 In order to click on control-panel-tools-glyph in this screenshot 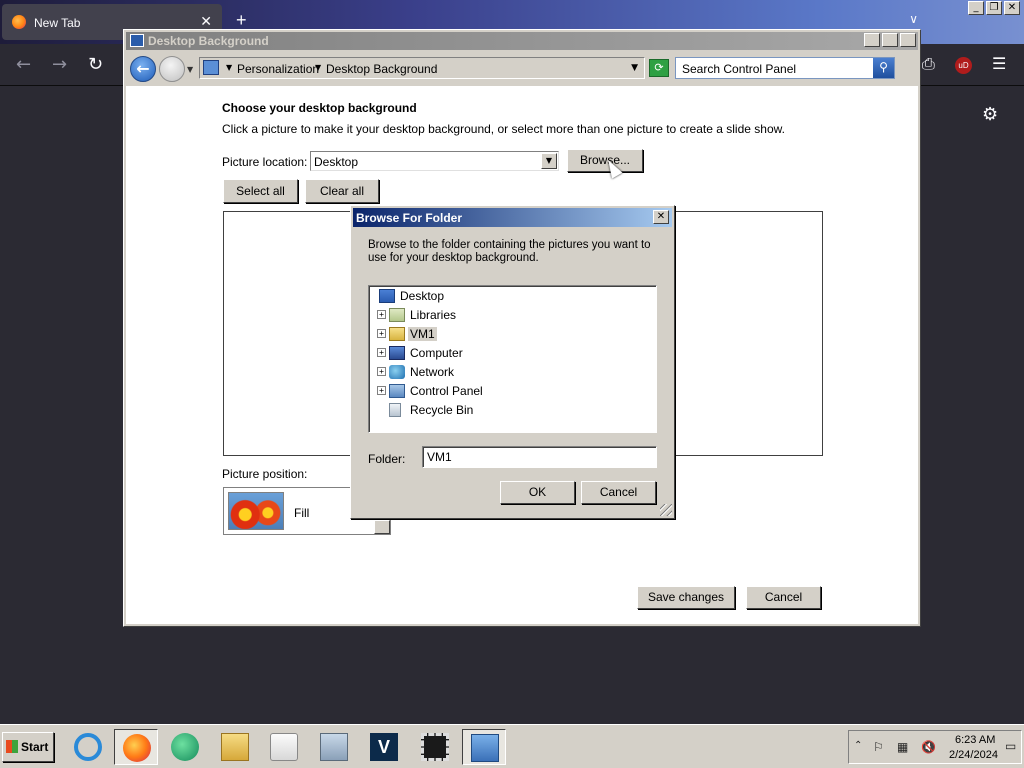, I will do `click(334, 747)`.